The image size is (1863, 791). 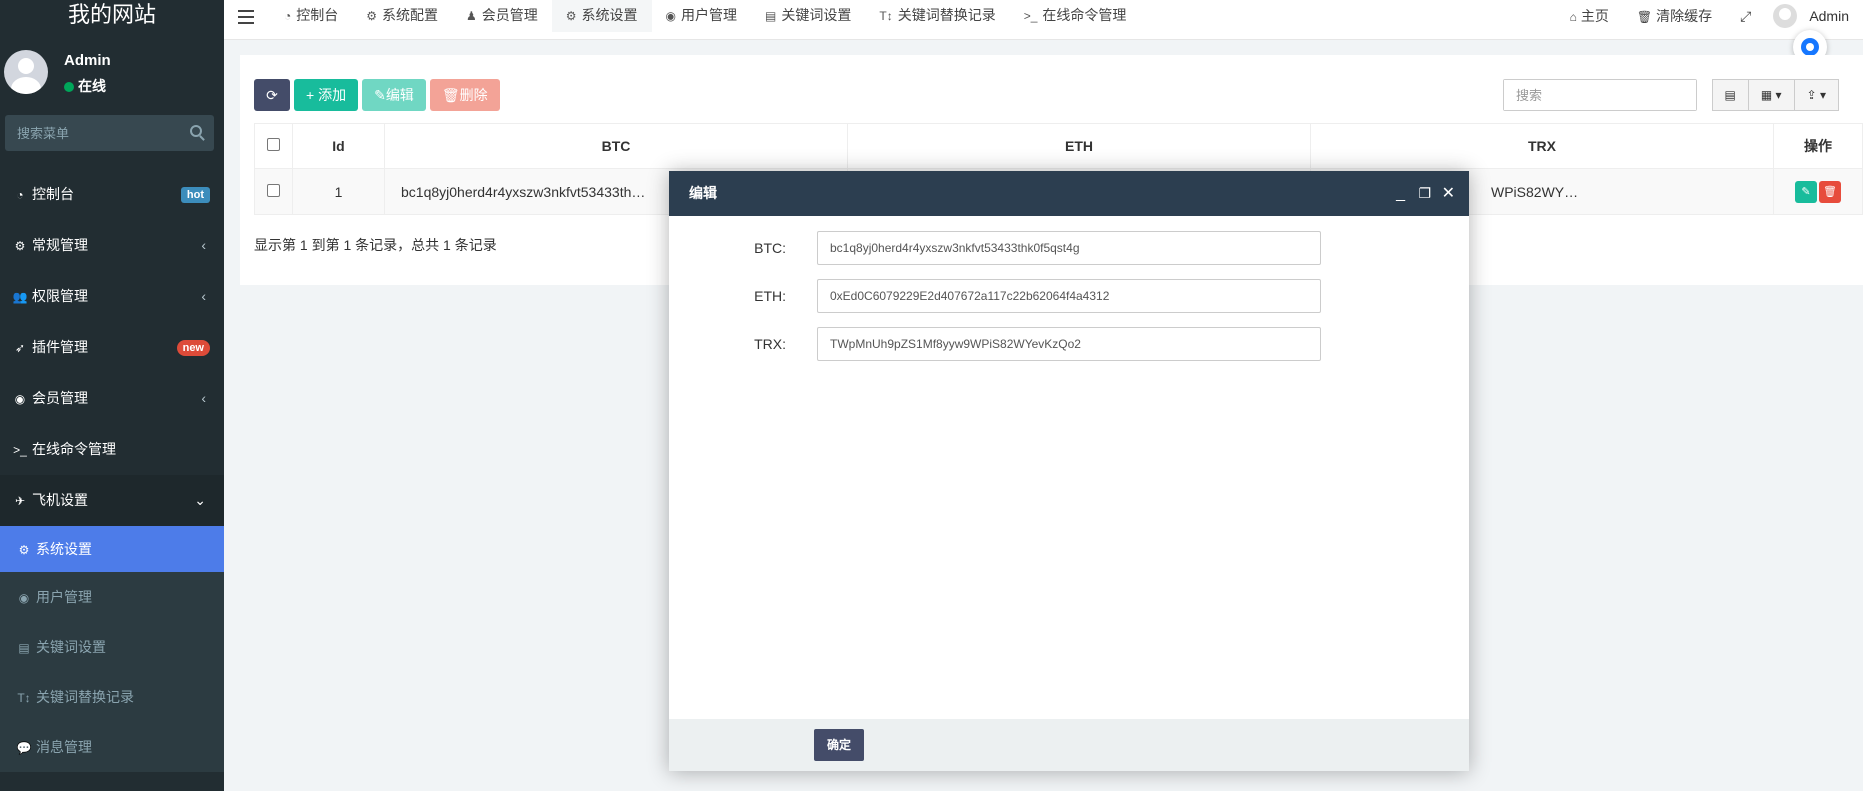 I want to click on admin-menu: Admin, so click(x=1814, y=16).